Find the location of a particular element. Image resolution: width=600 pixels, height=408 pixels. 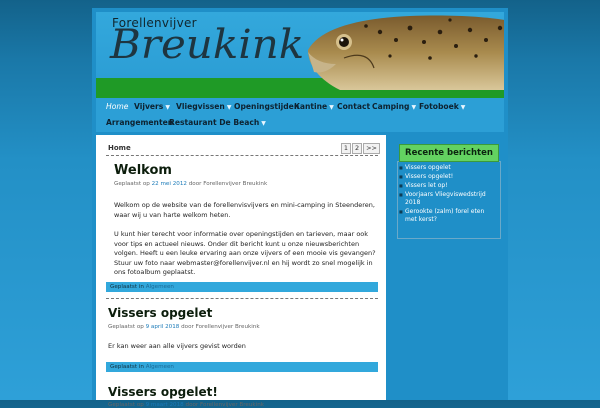

post-date-link: 22 mei 2012 is located at coordinates (169, 184).